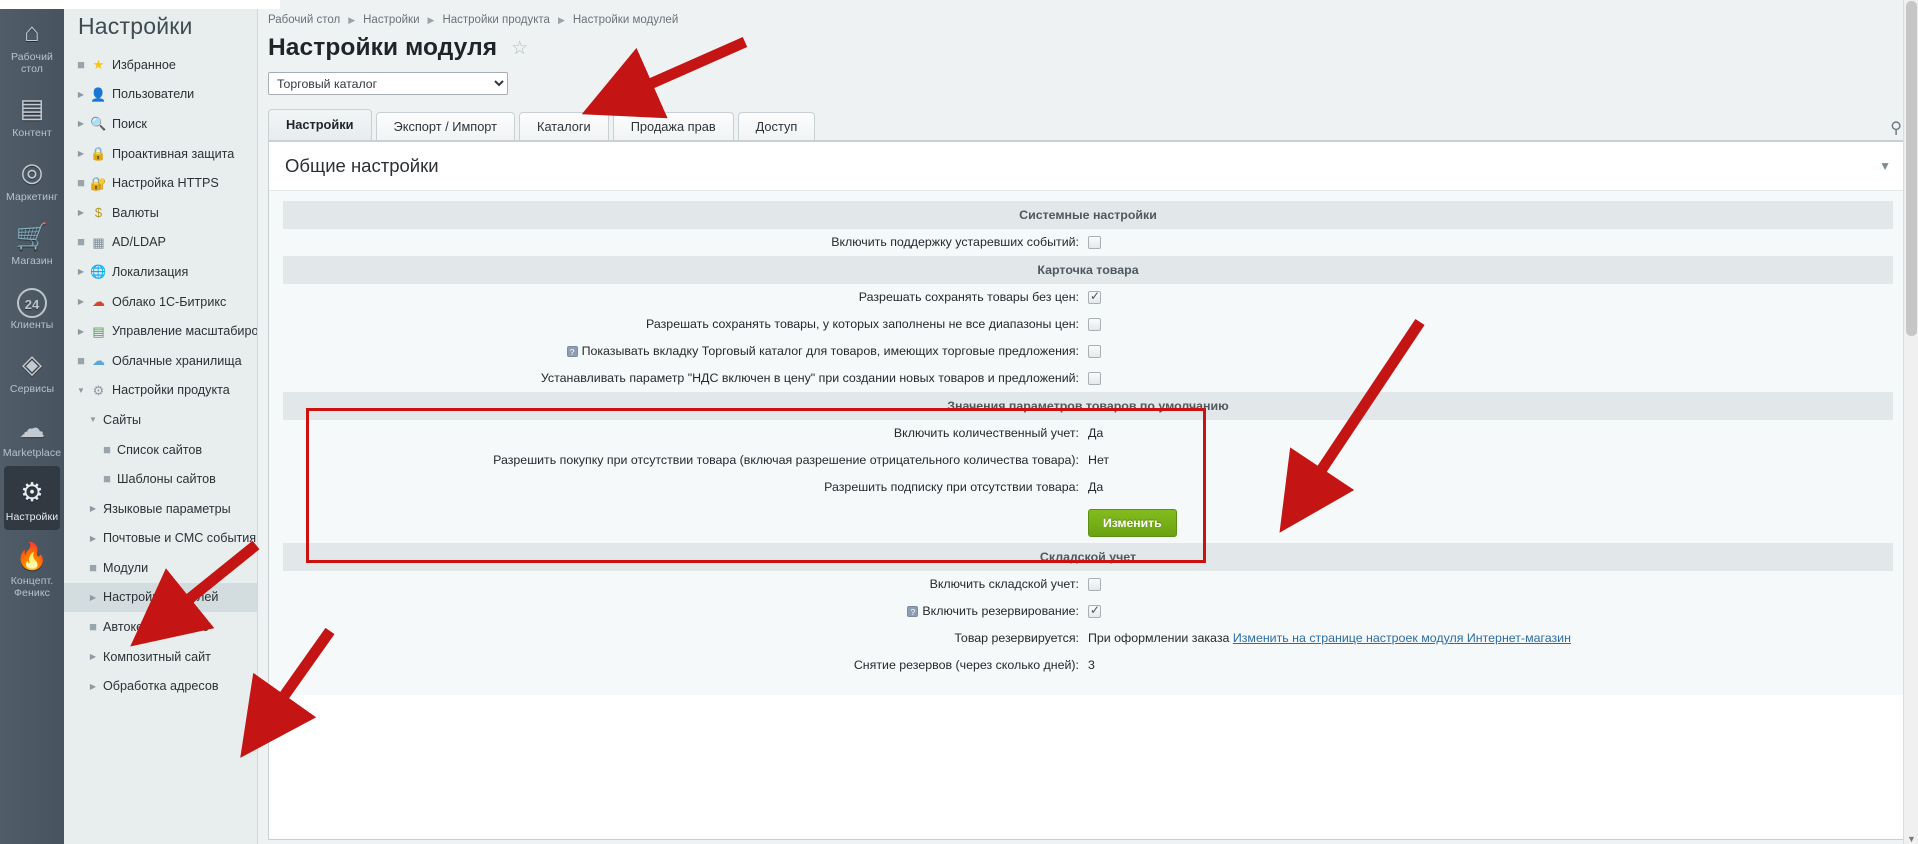 The image size is (1918, 844). I want to click on rail-item-settings: ⚙ Настройки, so click(32, 498).